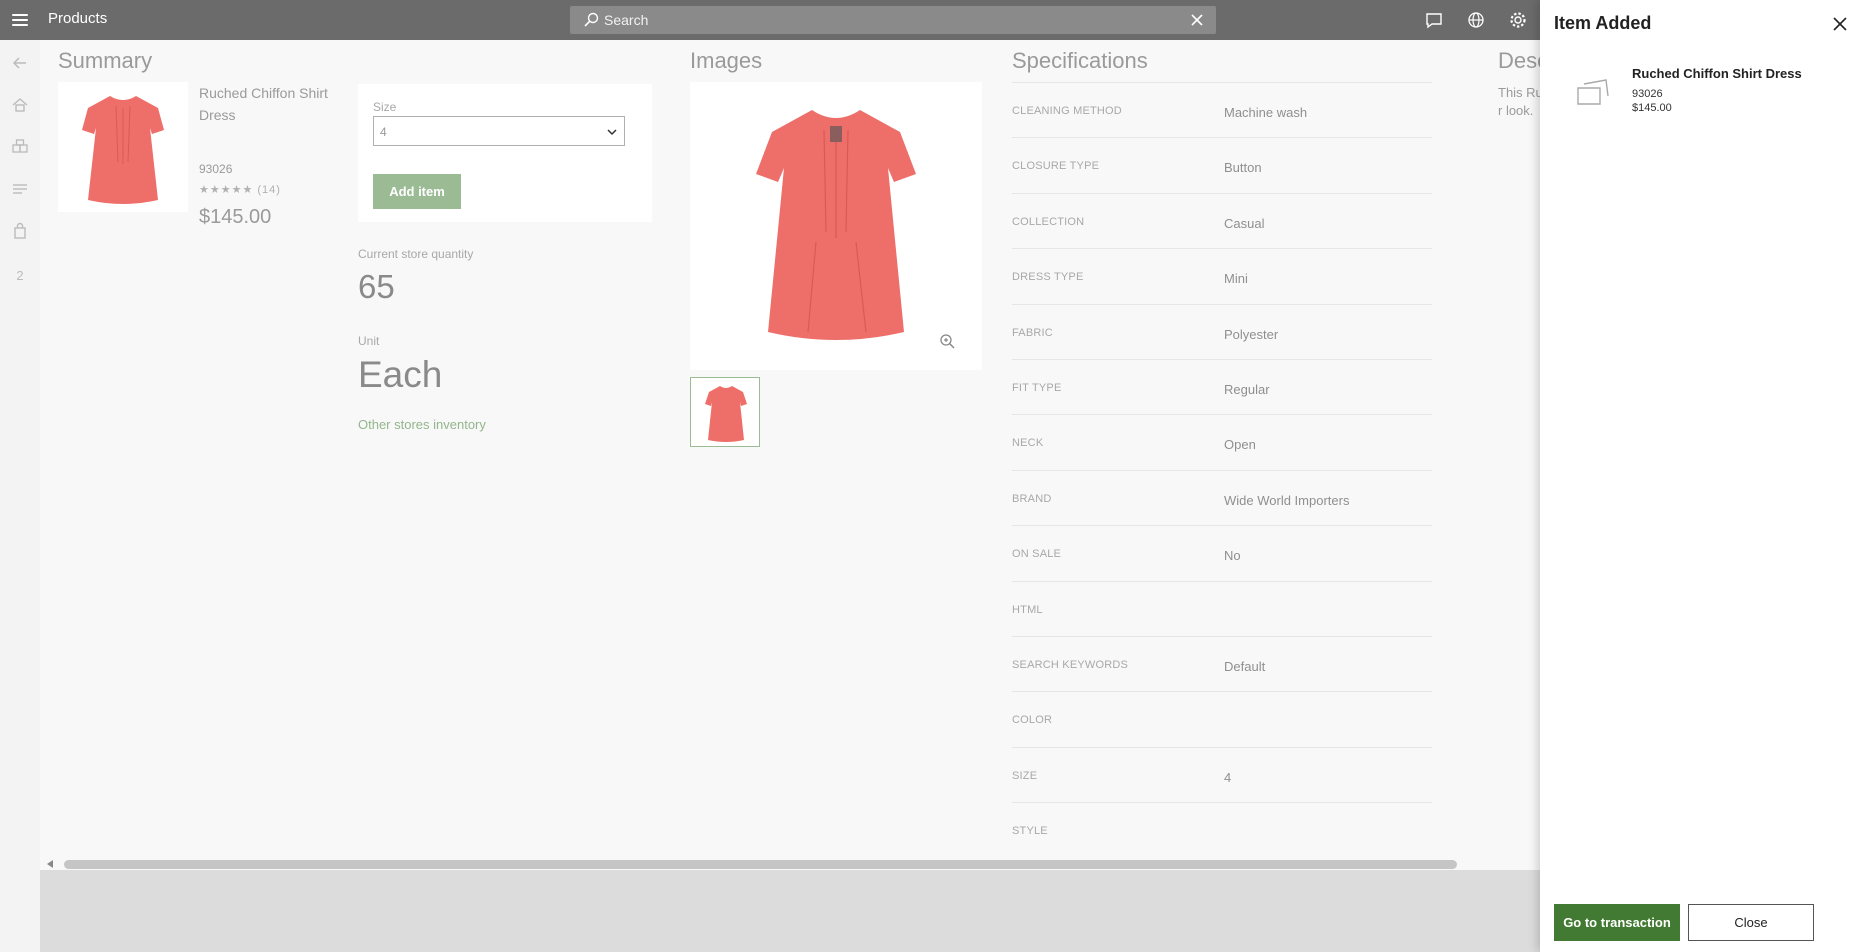  Describe the element at coordinates (369, 341) in the screenshot. I see `unit-label: Unit` at that location.